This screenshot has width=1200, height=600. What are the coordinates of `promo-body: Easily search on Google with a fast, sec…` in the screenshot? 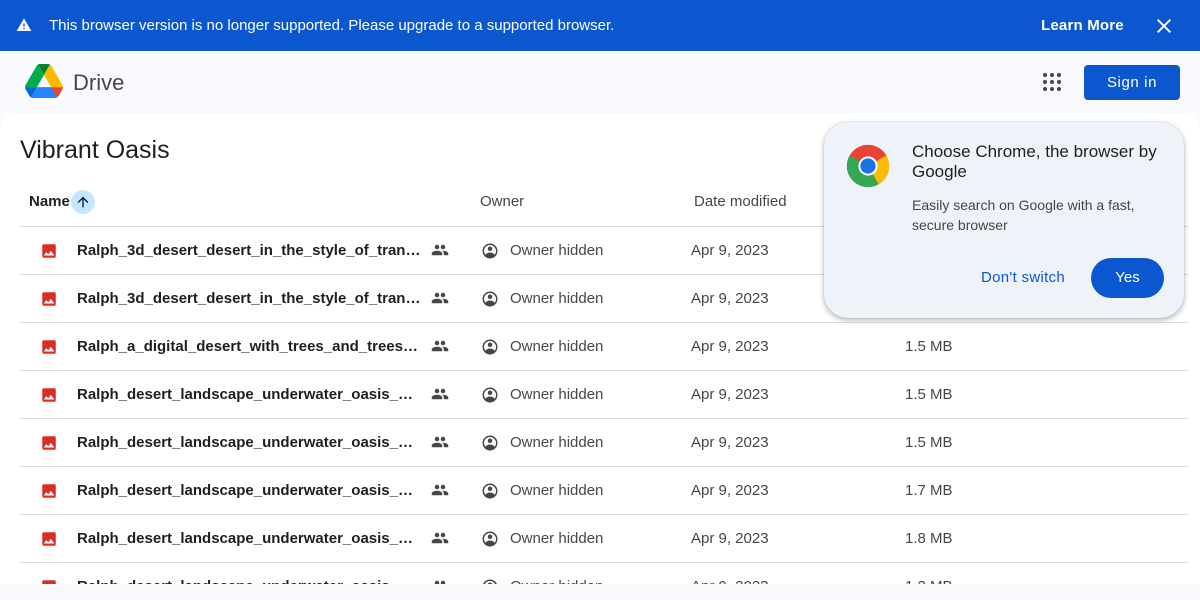 It's located at (1023, 215).